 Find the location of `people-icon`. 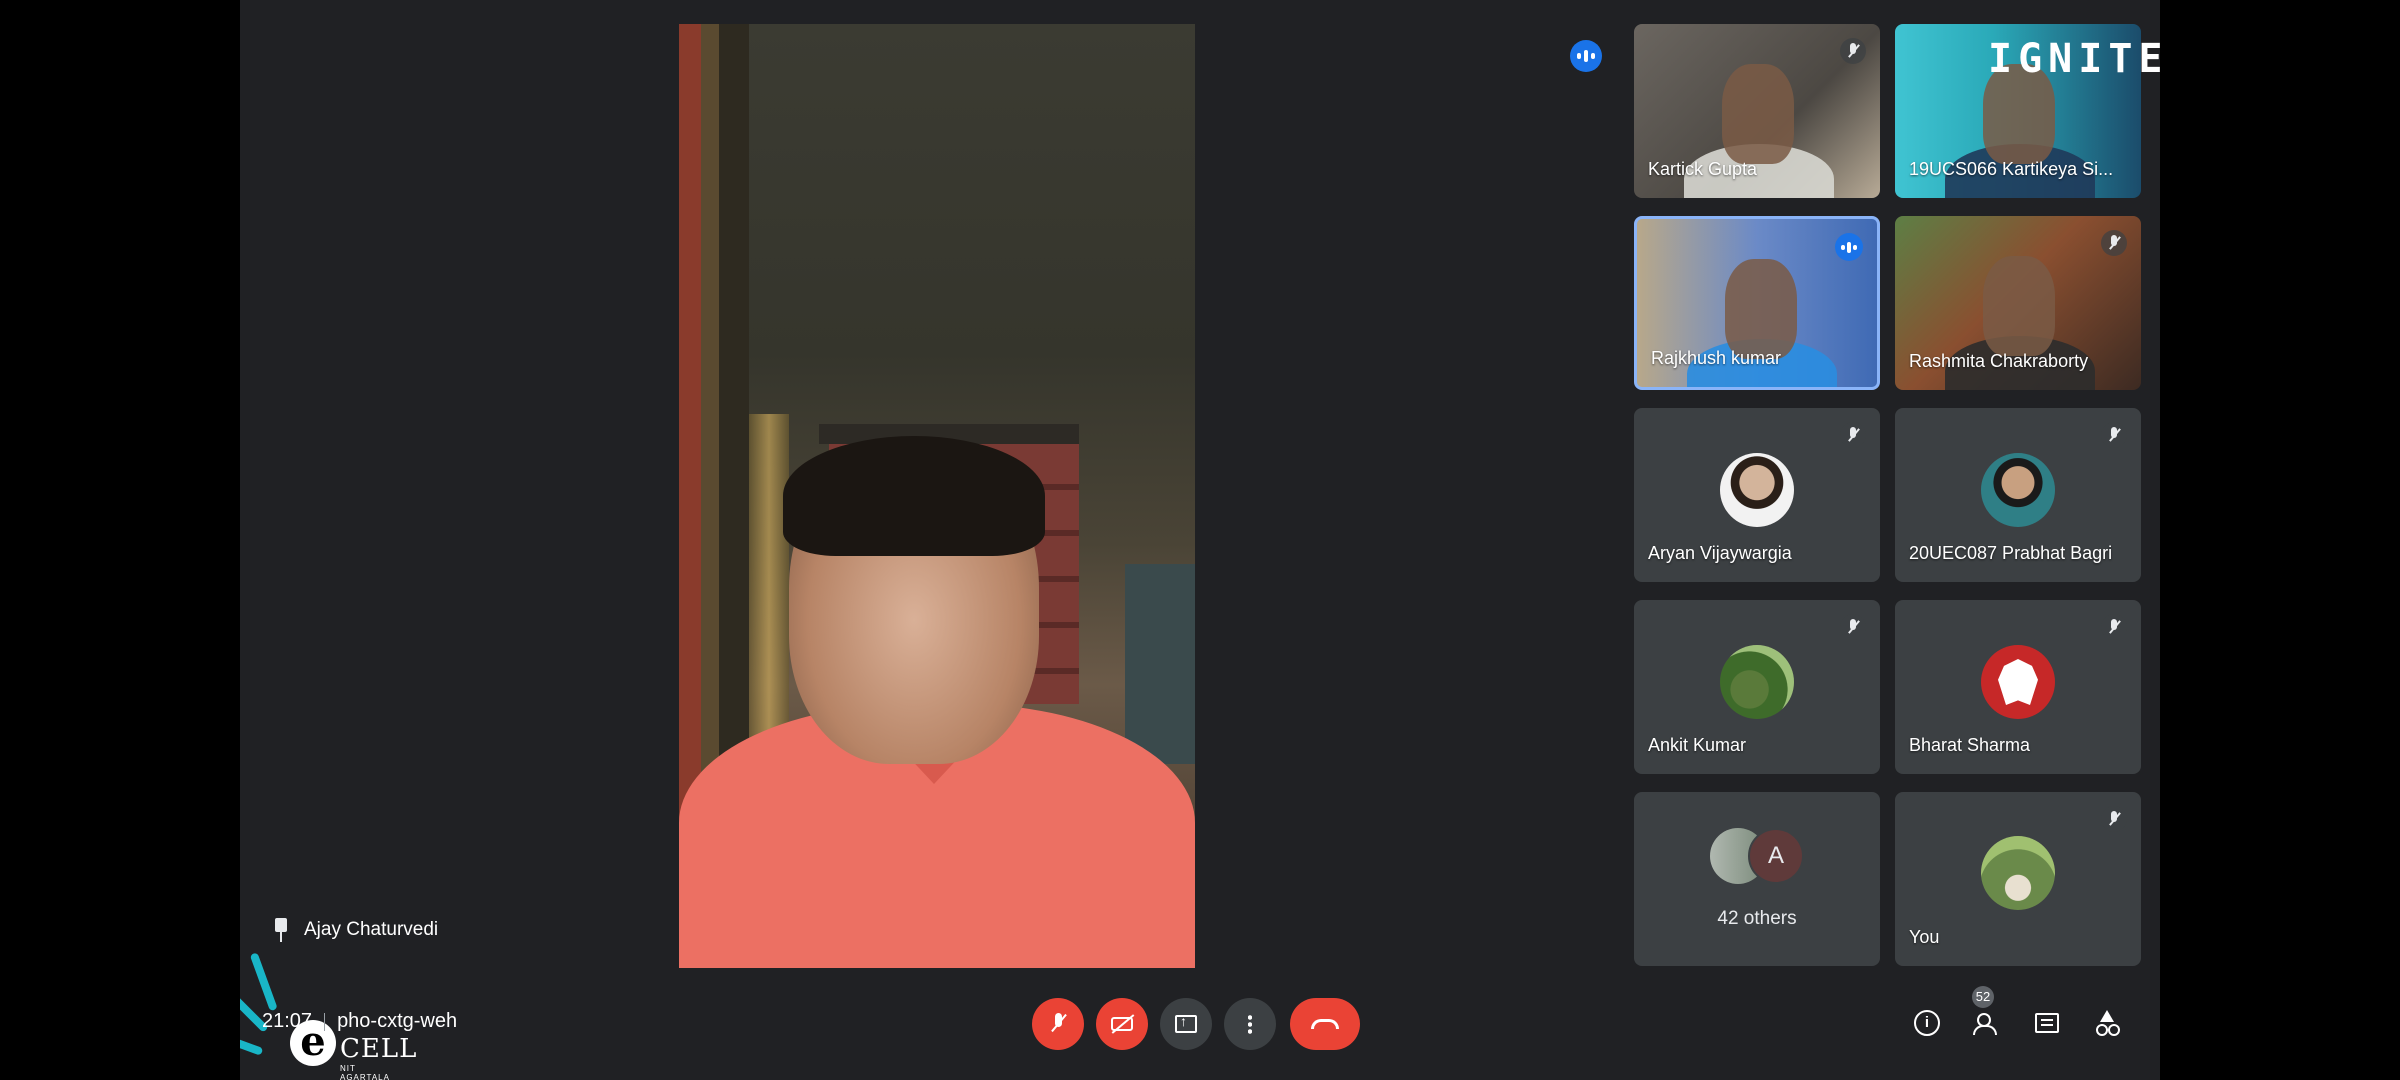

people-icon is located at coordinates (1987, 1024).